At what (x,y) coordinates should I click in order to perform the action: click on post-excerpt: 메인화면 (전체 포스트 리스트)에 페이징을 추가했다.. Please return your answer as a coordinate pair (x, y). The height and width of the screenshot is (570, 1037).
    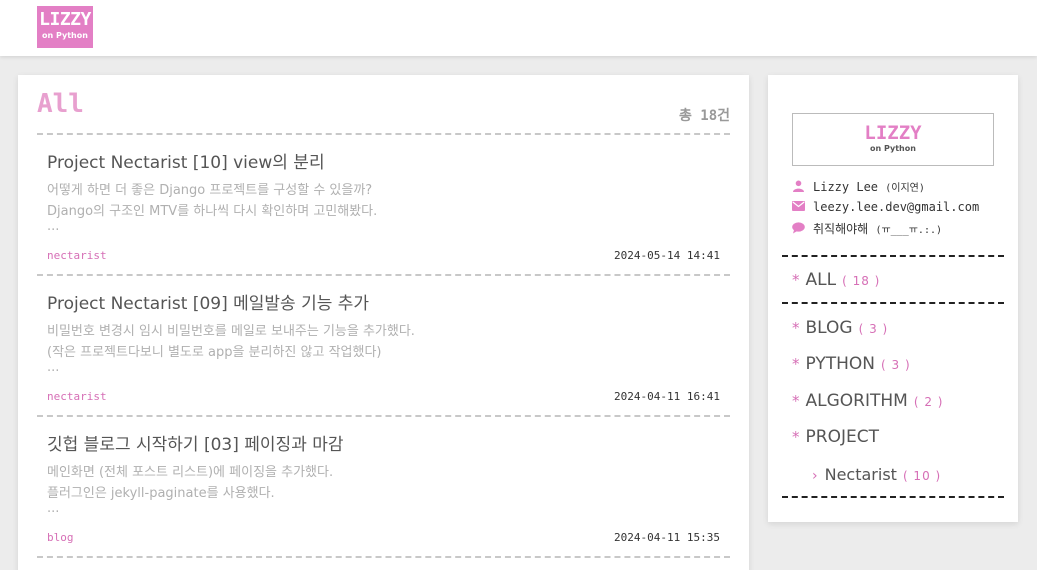
    Looking at the image, I should click on (190, 472).